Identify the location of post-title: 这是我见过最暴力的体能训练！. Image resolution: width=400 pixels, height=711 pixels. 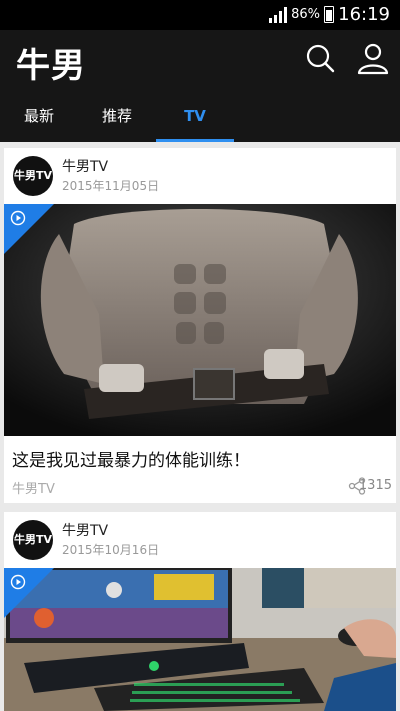
(131, 458).